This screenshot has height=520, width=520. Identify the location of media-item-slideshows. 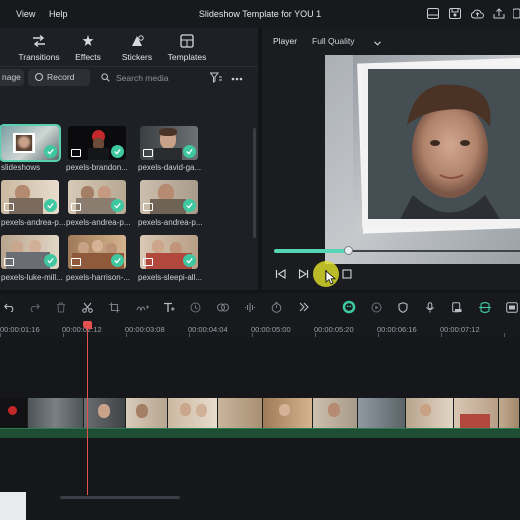
(30, 143).